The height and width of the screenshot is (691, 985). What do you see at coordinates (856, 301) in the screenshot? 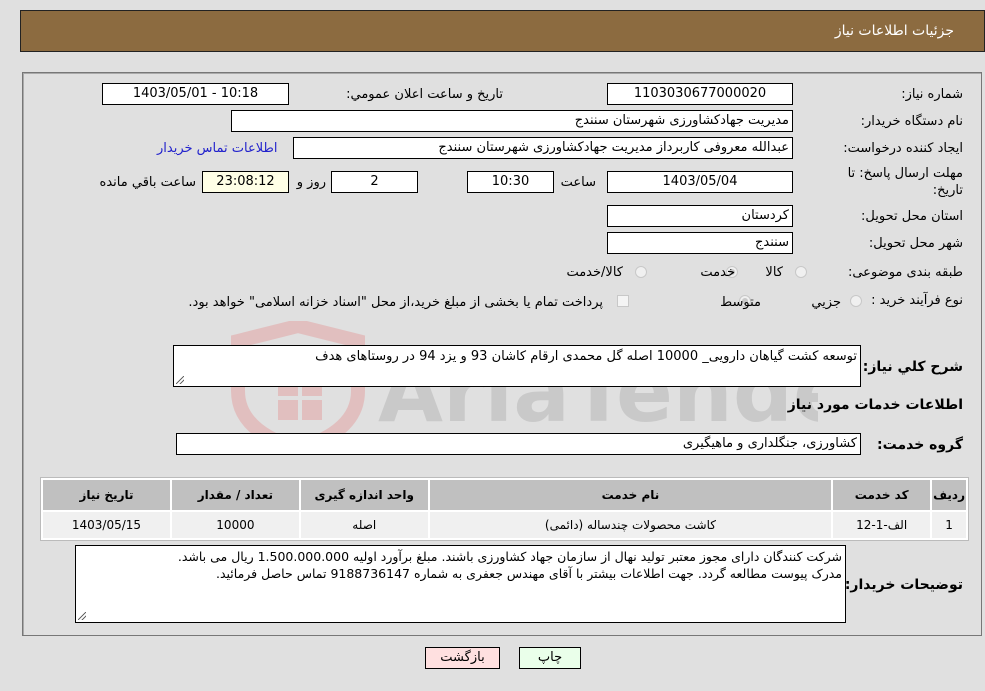
I see `purchase-radio-minor` at bounding box center [856, 301].